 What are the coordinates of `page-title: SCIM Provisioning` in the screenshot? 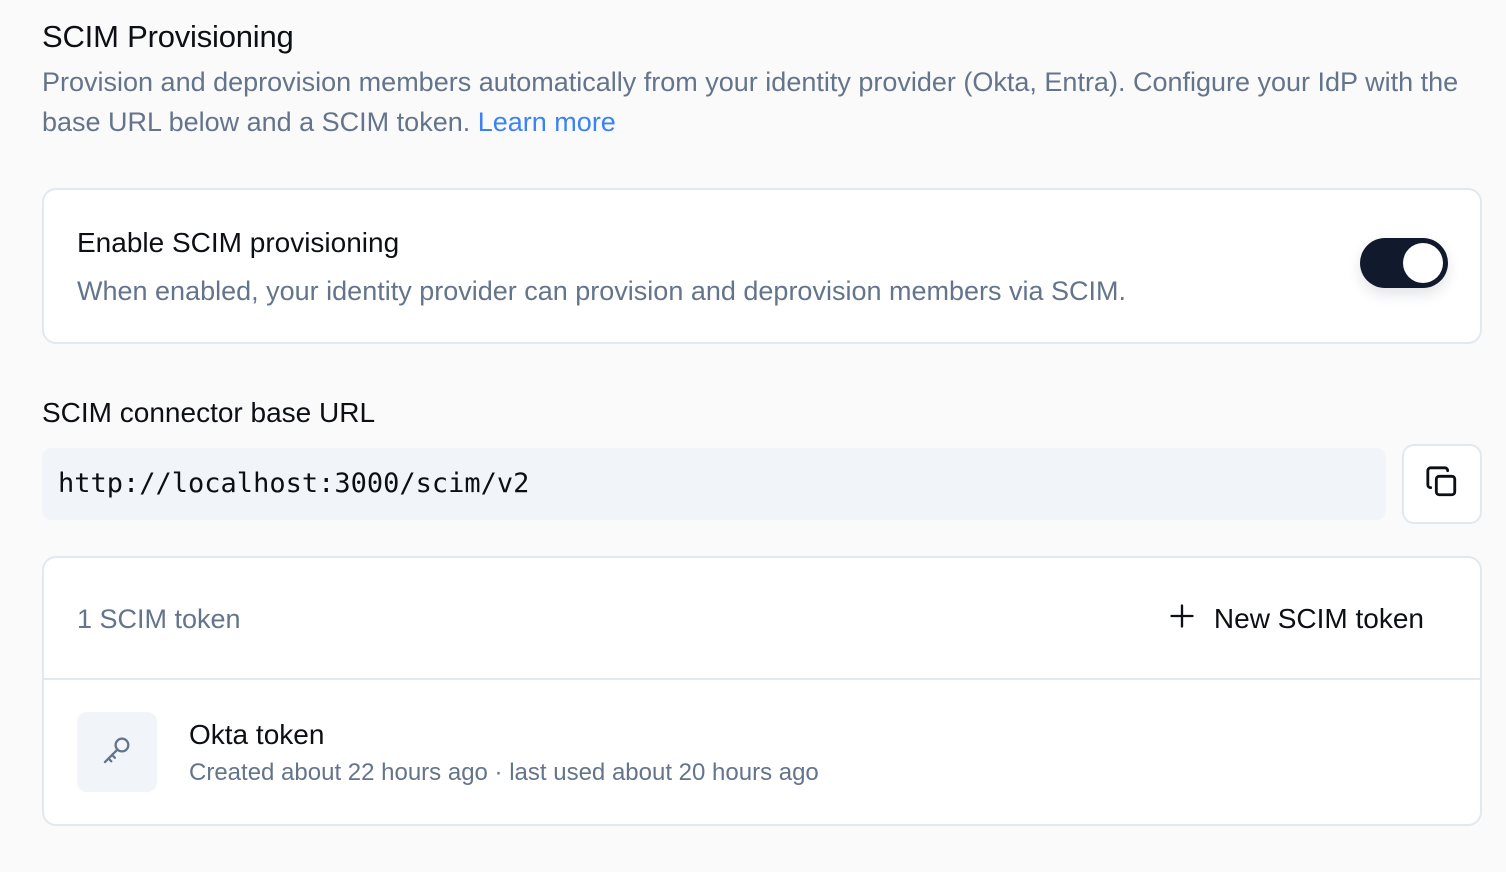 It's located at (168, 36).